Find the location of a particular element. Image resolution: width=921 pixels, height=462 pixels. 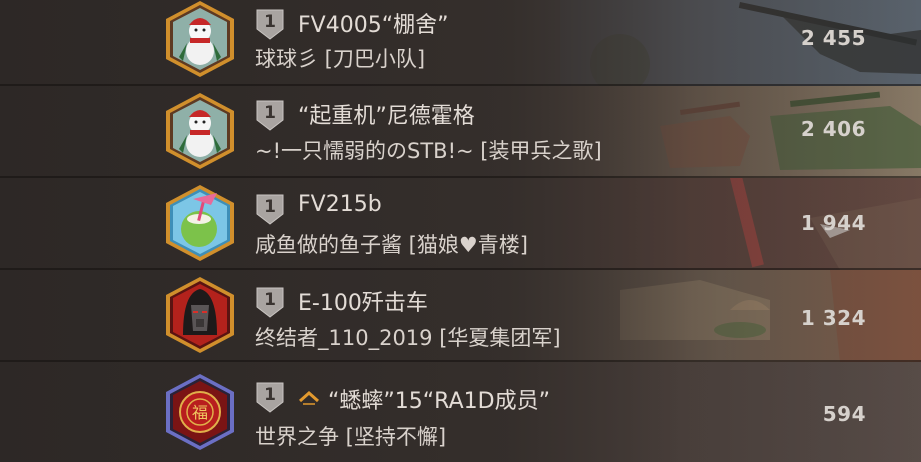

player-clan: 咸鱼做的鱼子酱 [猫娘♥青楼] is located at coordinates (391, 245).